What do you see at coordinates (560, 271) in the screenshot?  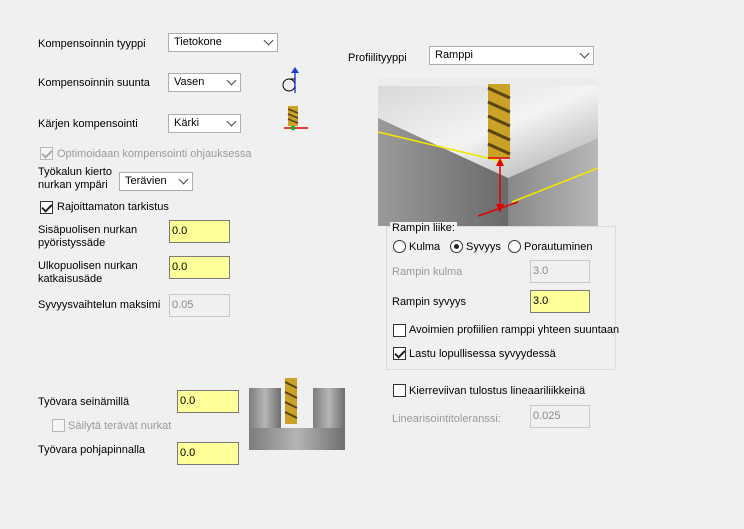 I see `ramp-angle-input: 3.0` at bounding box center [560, 271].